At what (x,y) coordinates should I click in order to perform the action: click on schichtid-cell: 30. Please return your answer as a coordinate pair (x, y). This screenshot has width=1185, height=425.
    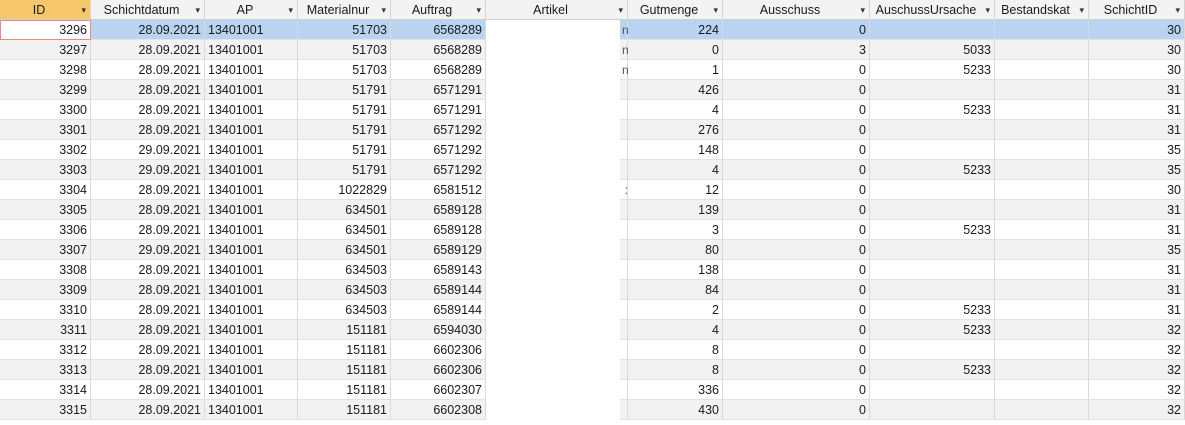
    Looking at the image, I should click on (1137, 70).